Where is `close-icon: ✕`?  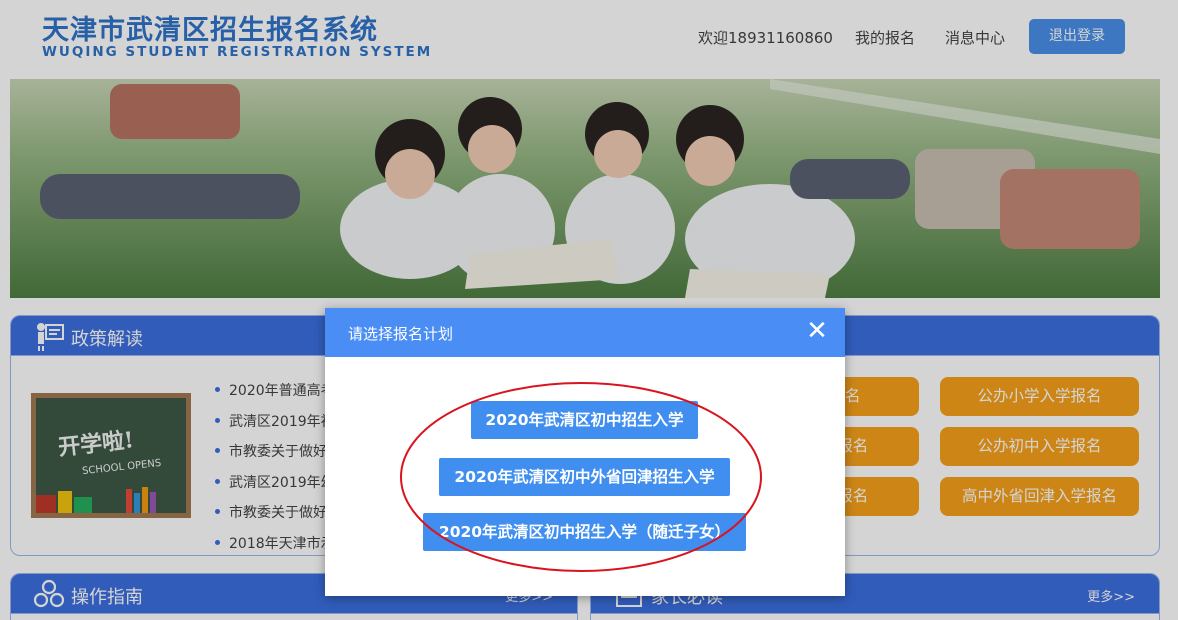 close-icon: ✕ is located at coordinates (817, 331).